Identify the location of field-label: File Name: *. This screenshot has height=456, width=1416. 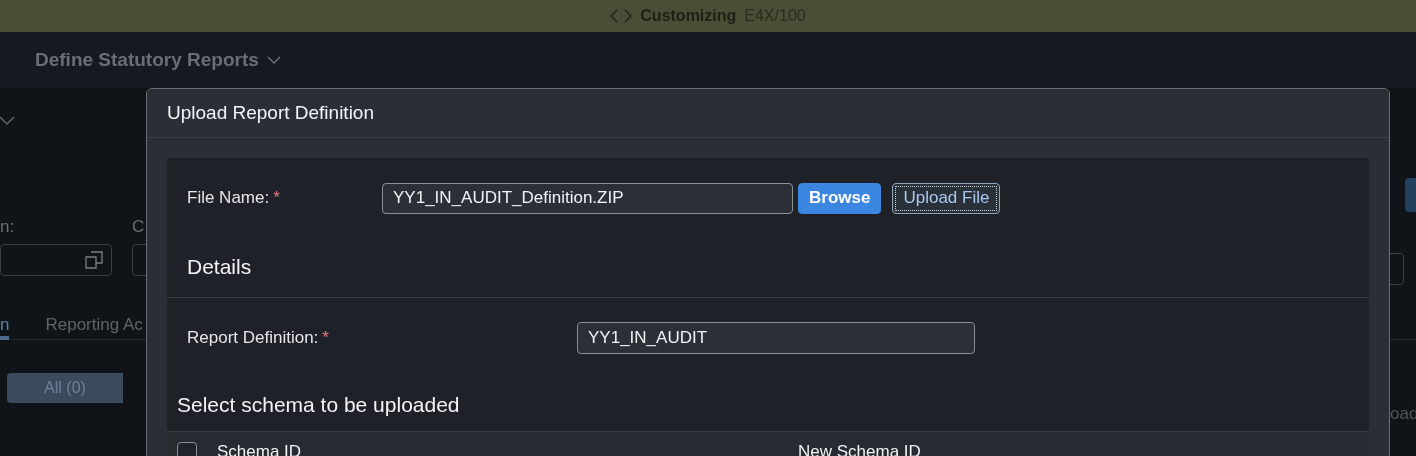
(234, 198).